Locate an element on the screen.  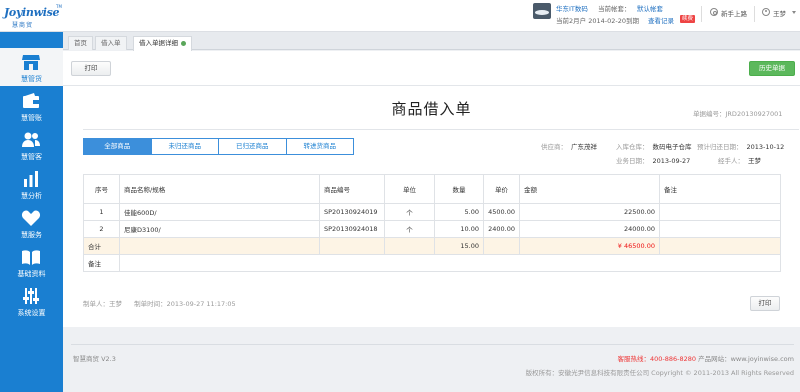
hotline-label: 客服热线： is located at coordinates (633, 359).